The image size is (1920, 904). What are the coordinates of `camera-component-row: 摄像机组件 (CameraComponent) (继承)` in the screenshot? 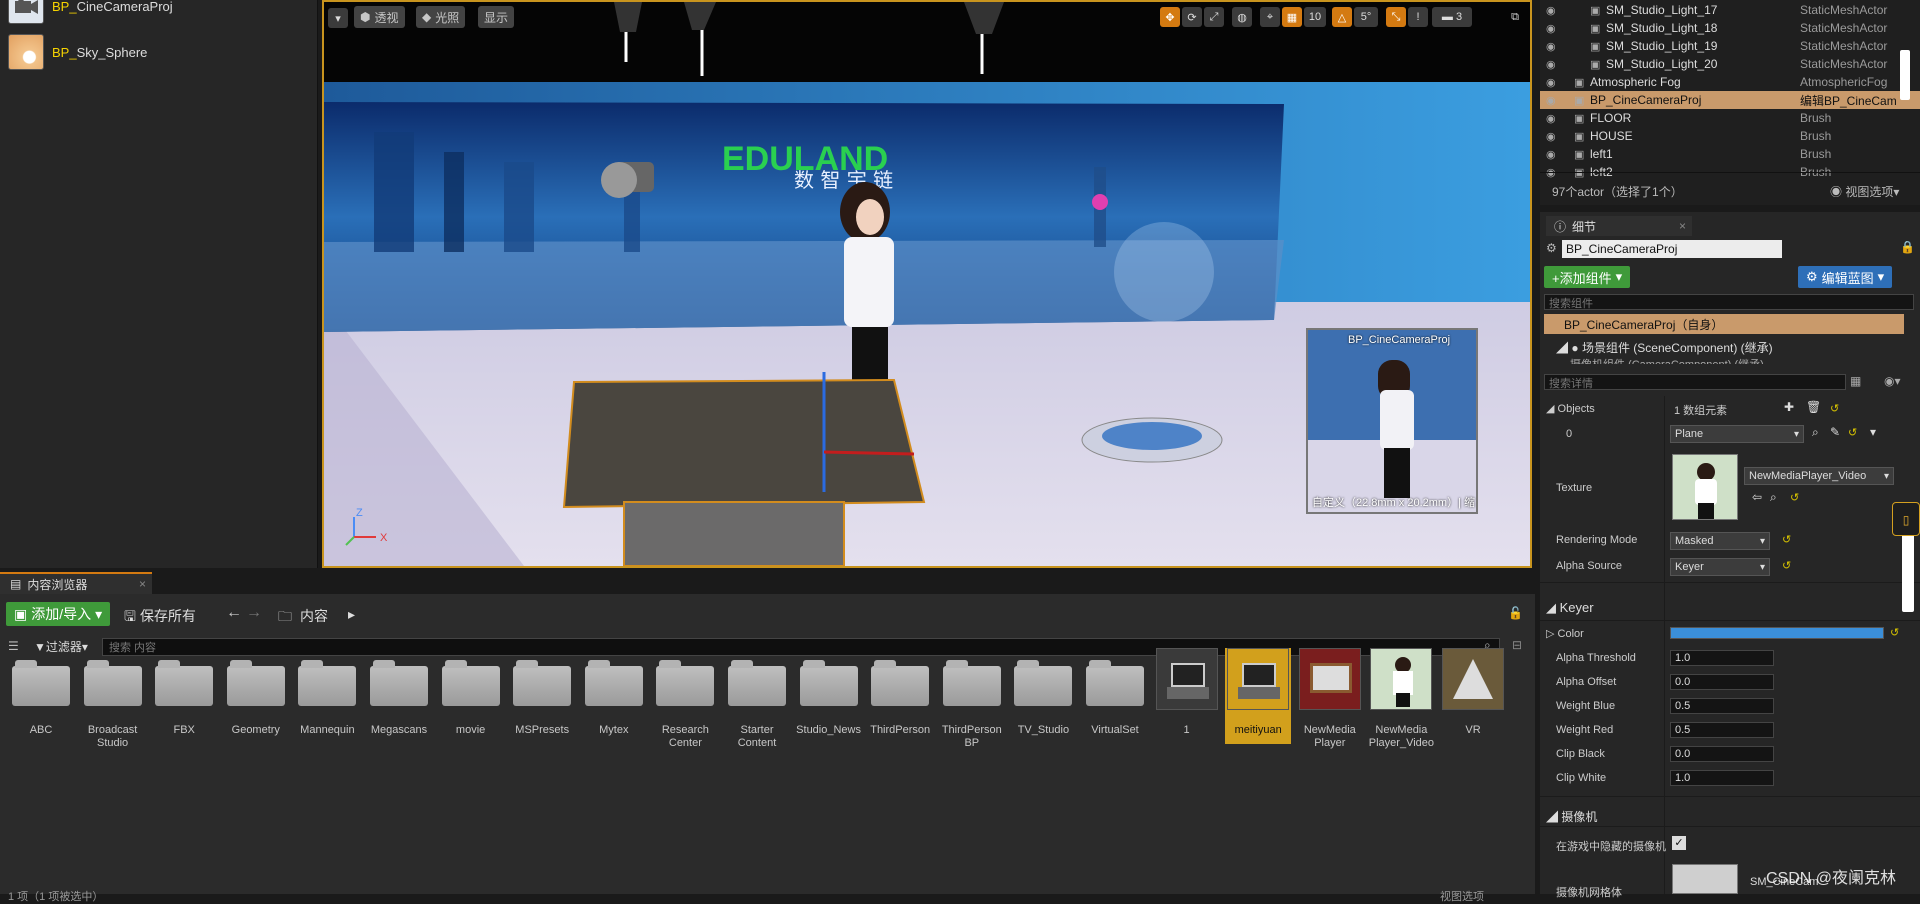 It's located at (1667, 360).